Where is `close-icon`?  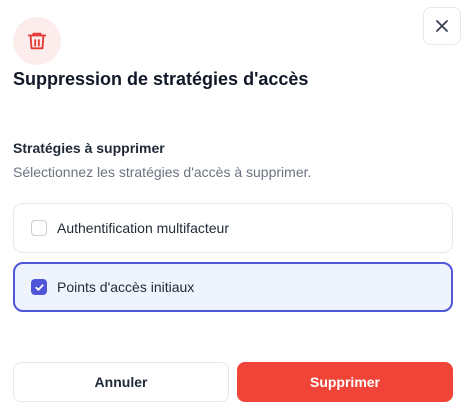 close-icon is located at coordinates (442, 26).